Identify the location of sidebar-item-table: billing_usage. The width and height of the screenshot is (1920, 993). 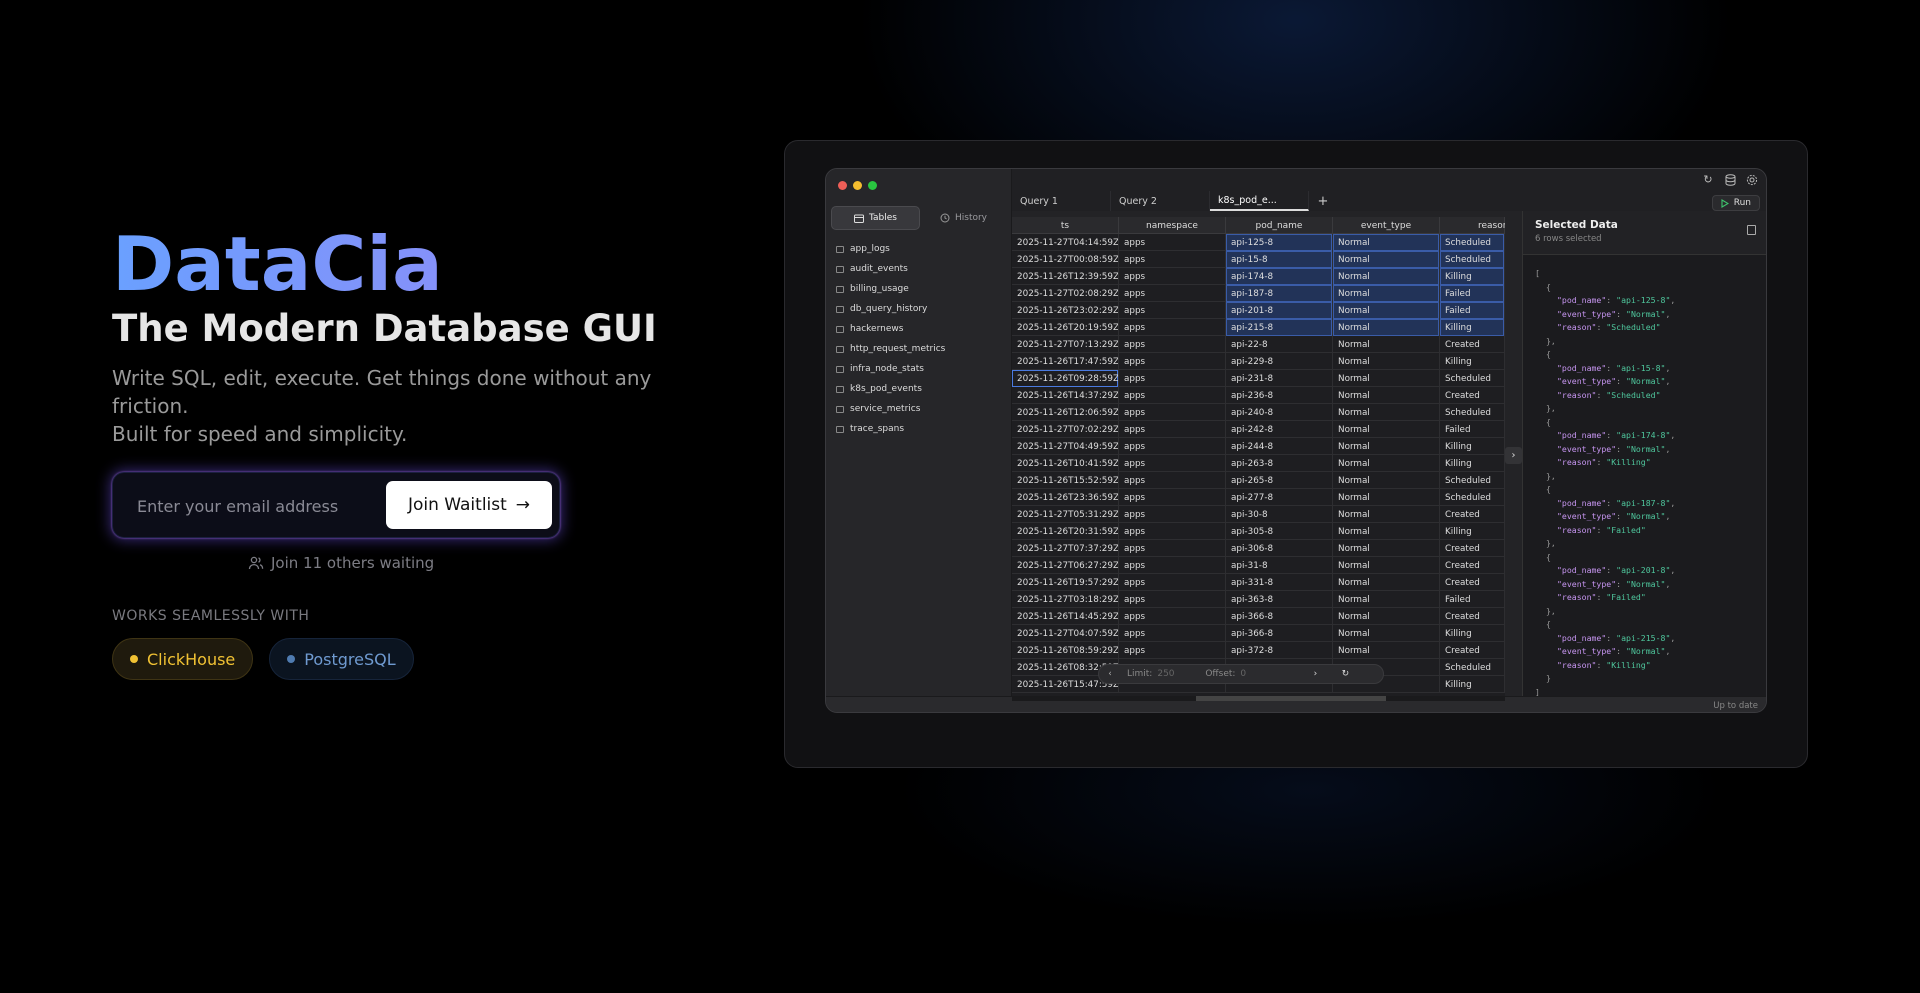
(890, 289).